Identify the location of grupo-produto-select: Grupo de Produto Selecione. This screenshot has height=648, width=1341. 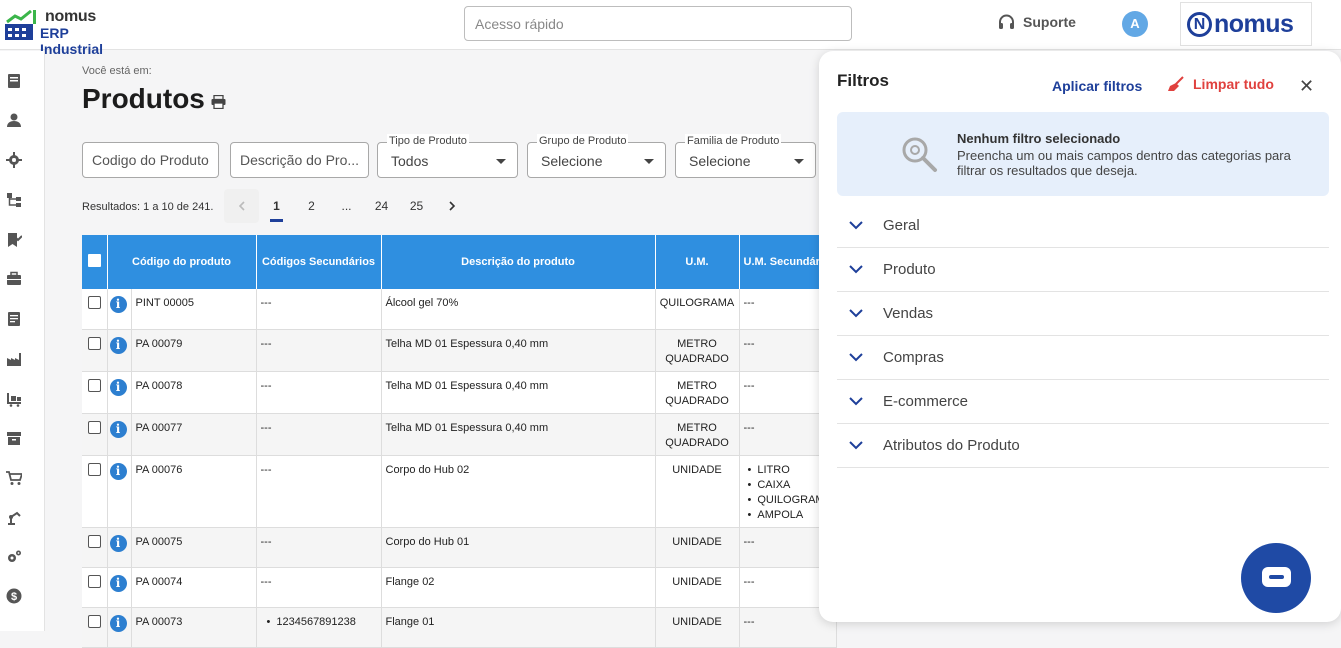
(596, 156).